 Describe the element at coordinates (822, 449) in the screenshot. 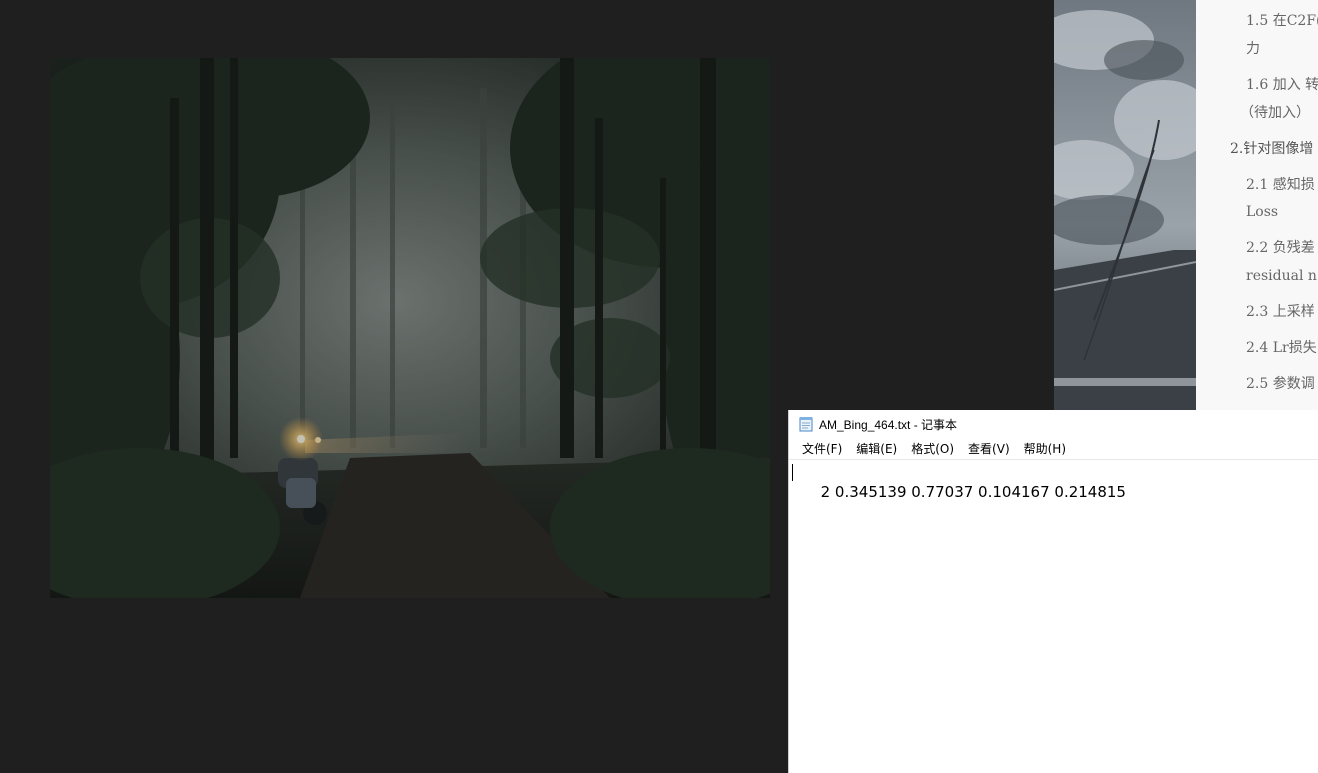

I see `menu-file: 文件(F)` at that location.